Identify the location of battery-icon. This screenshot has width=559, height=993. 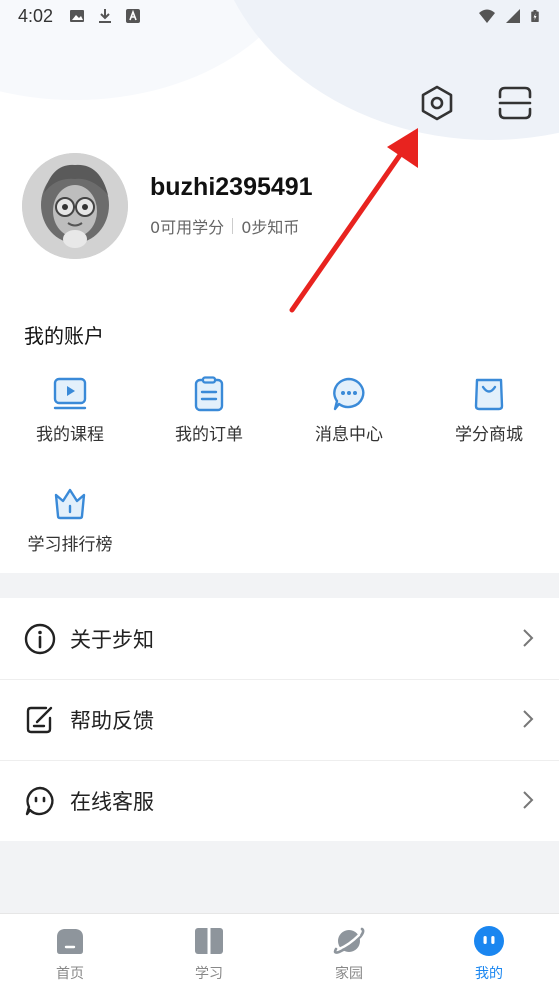
(535, 16).